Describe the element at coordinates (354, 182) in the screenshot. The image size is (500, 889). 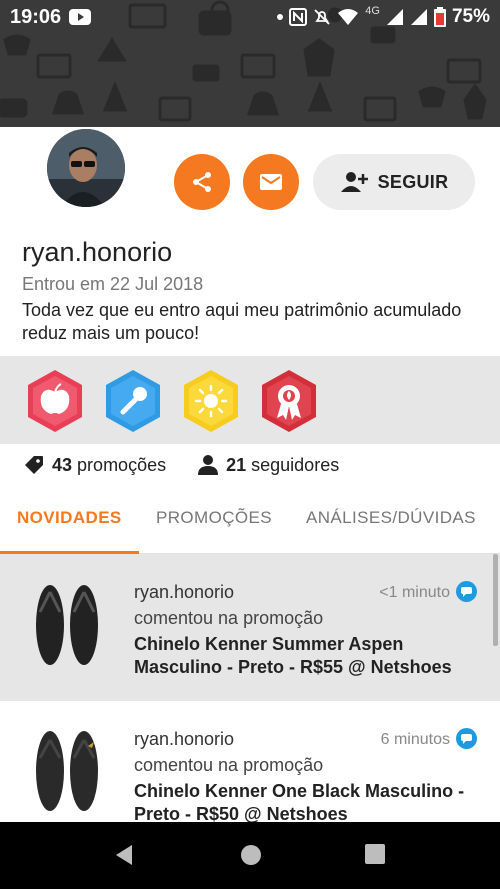
I see `add-person-icon` at that location.